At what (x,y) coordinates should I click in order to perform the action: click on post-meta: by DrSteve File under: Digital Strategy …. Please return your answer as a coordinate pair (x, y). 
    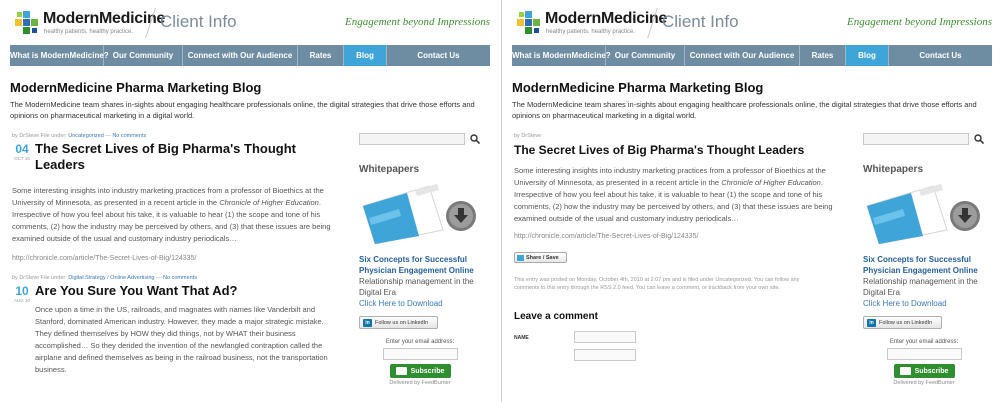
    Looking at the image, I should click on (174, 278).